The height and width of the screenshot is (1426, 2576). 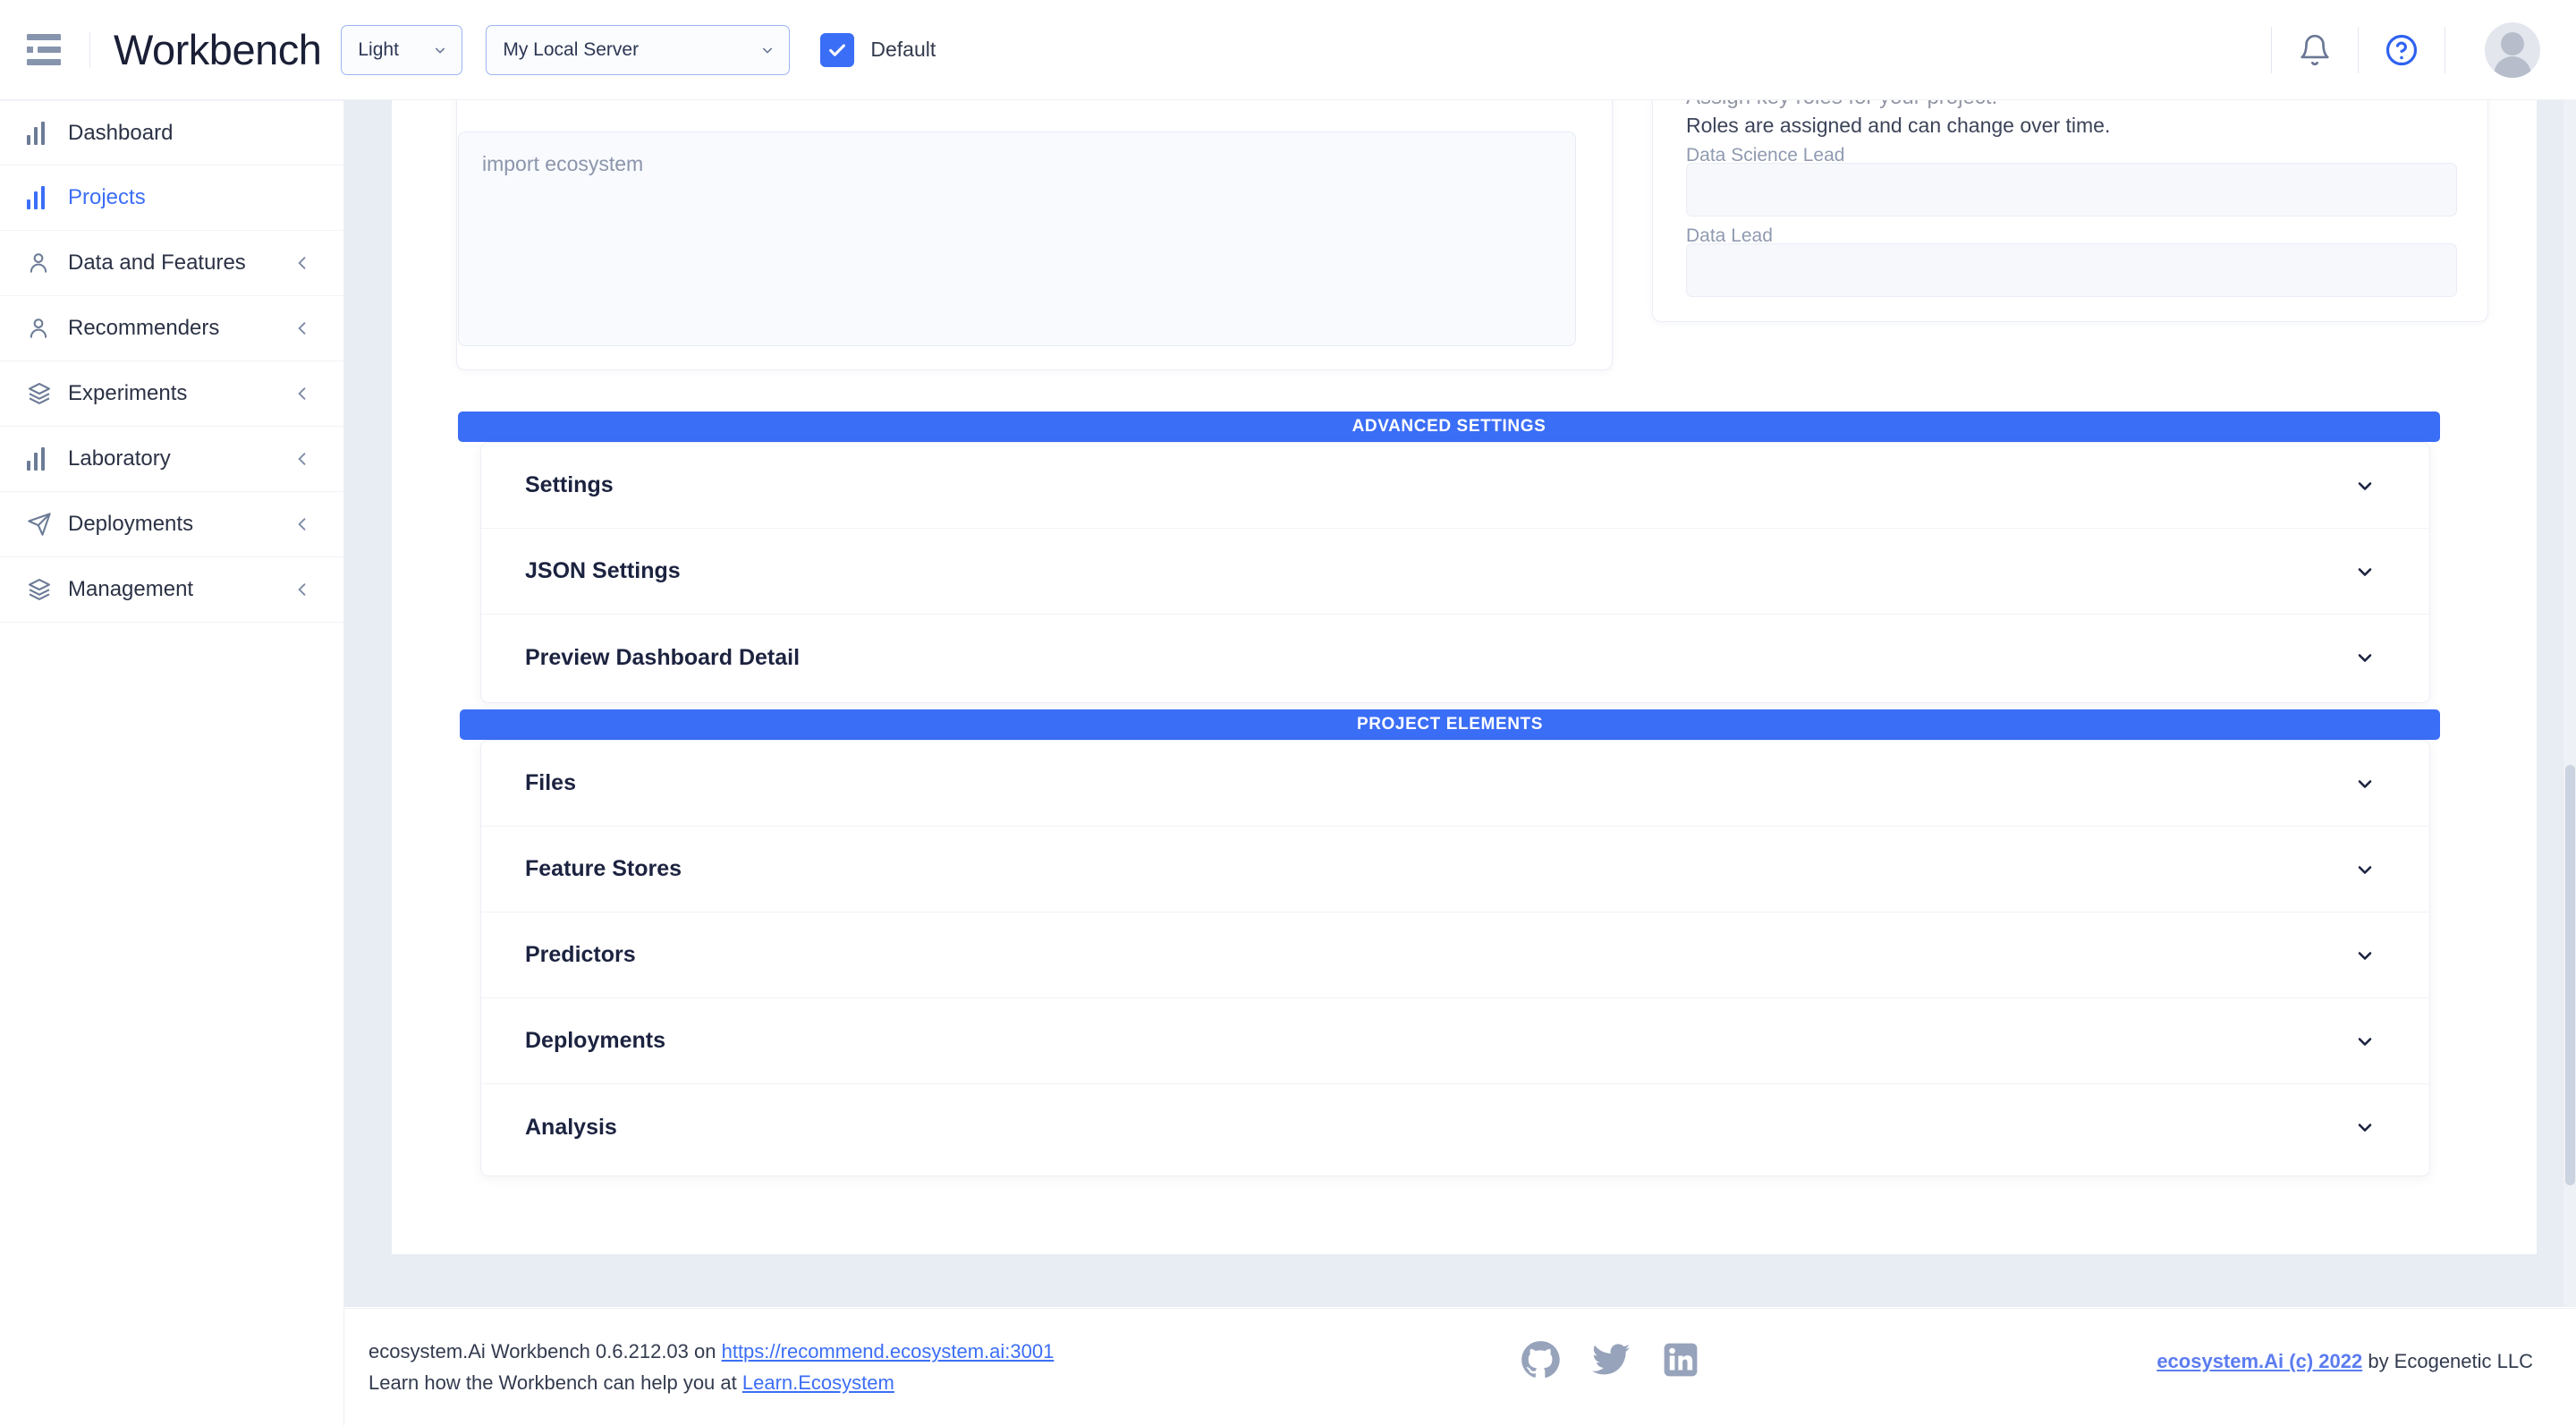 What do you see at coordinates (402, 50) in the screenshot?
I see `theme-select: Light` at bounding box center [402, 50].